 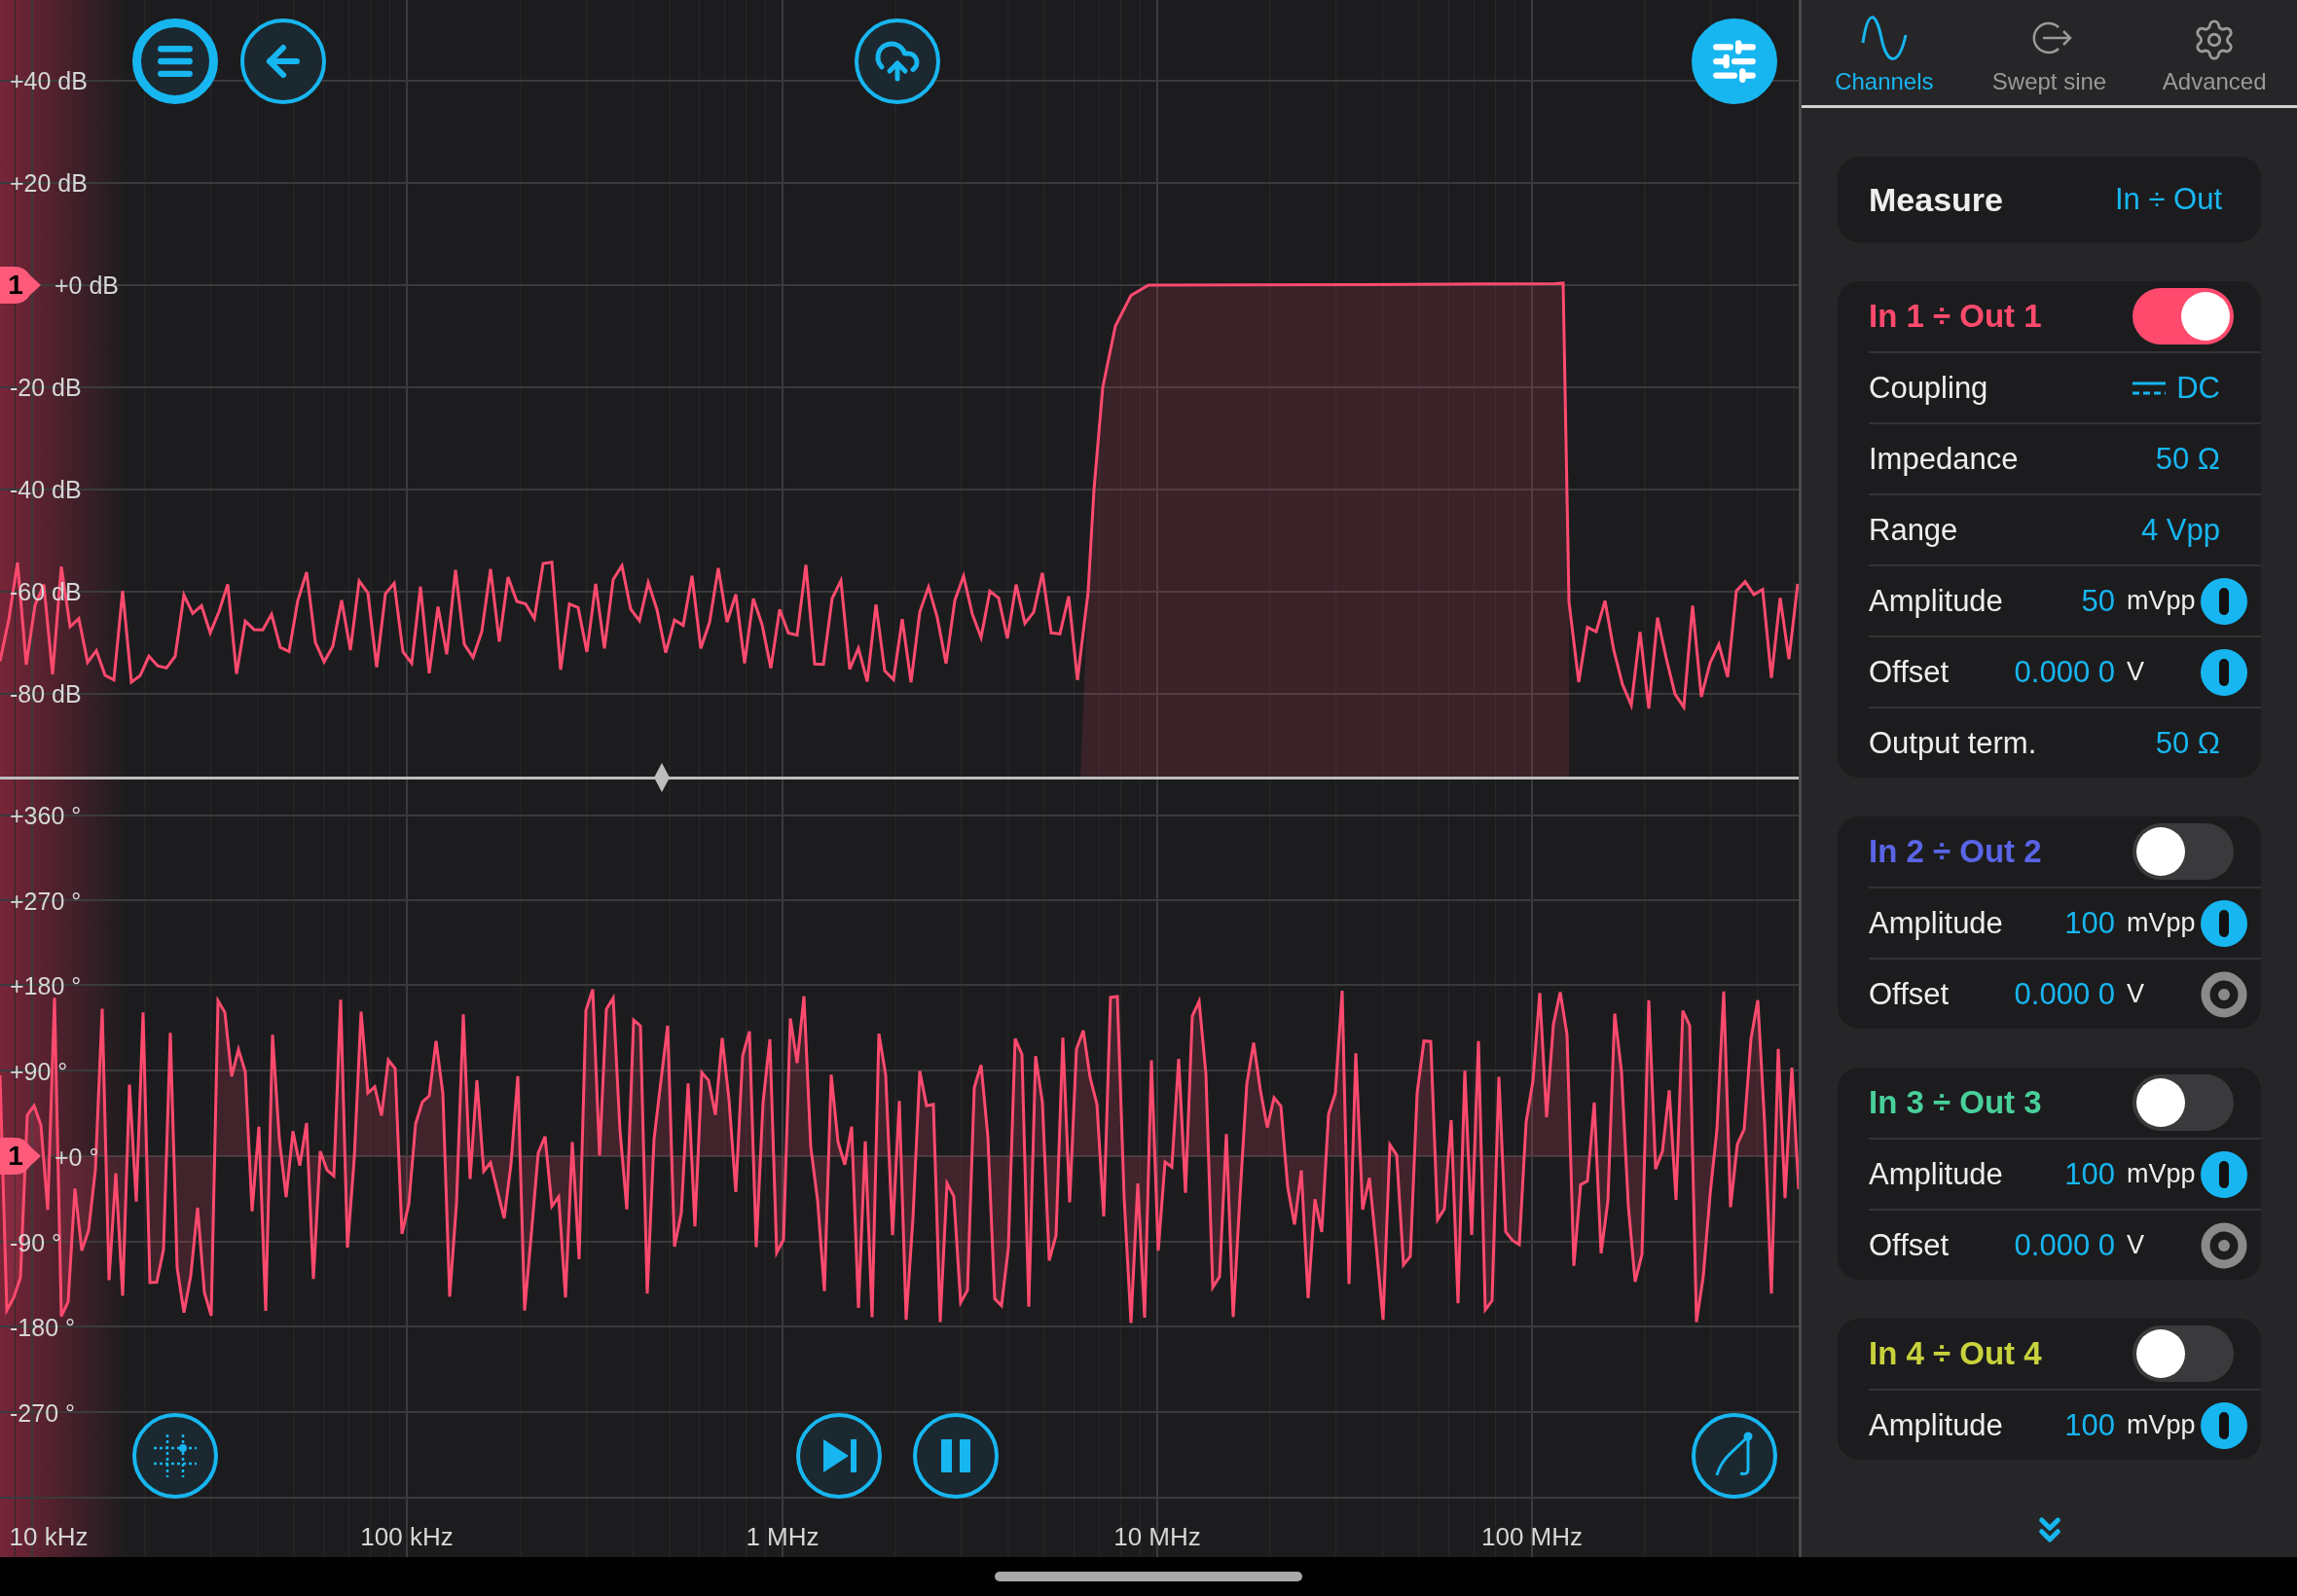 I want to click on axis-label: +40 dB, so click(x=49, y=80).